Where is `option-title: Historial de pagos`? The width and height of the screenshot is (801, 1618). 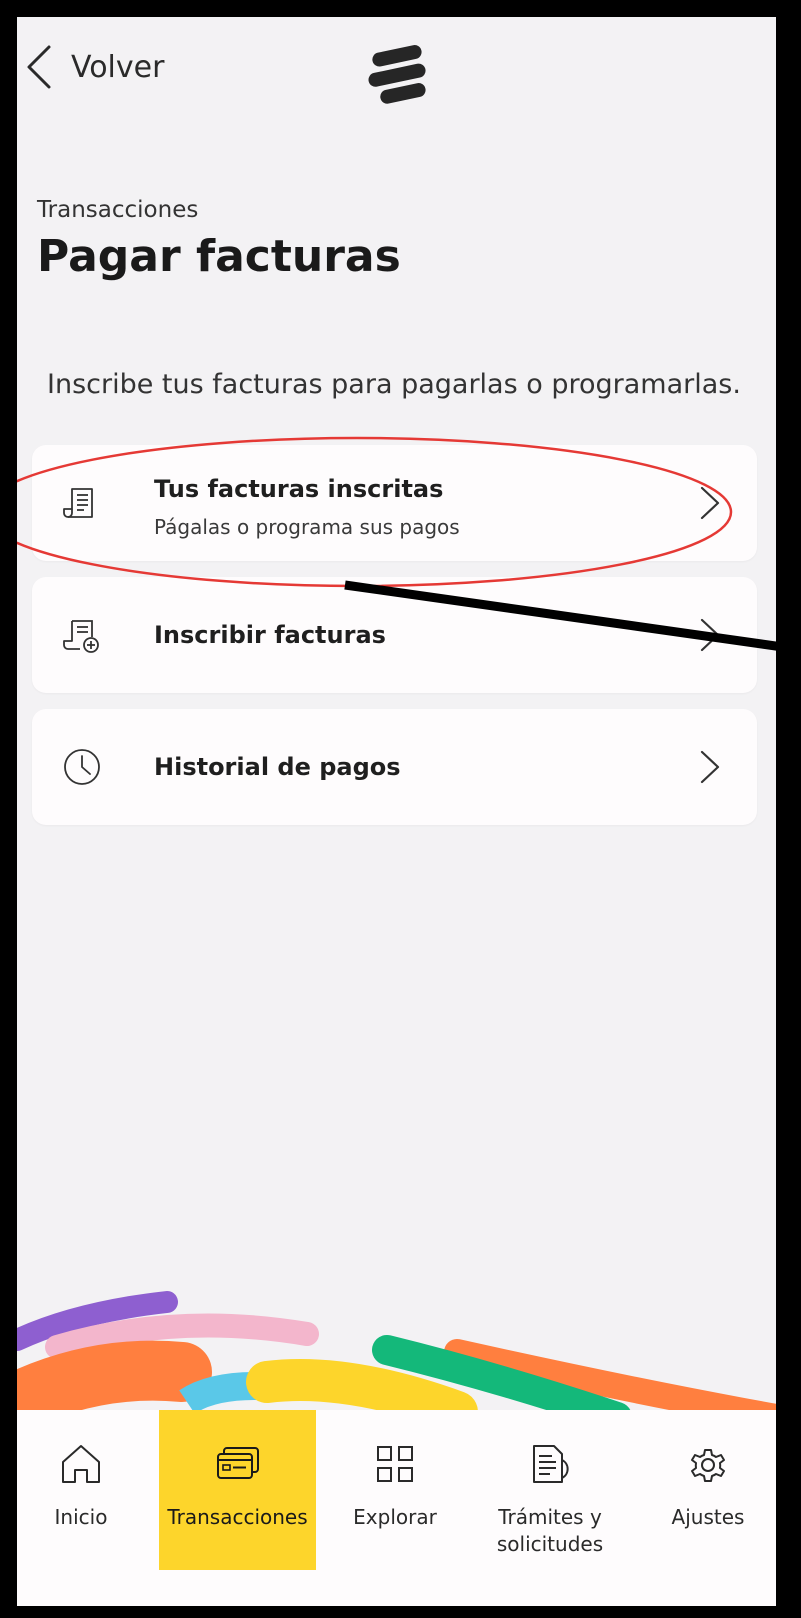 option-title: Historial de pagos is located at coordinates (277, 767).